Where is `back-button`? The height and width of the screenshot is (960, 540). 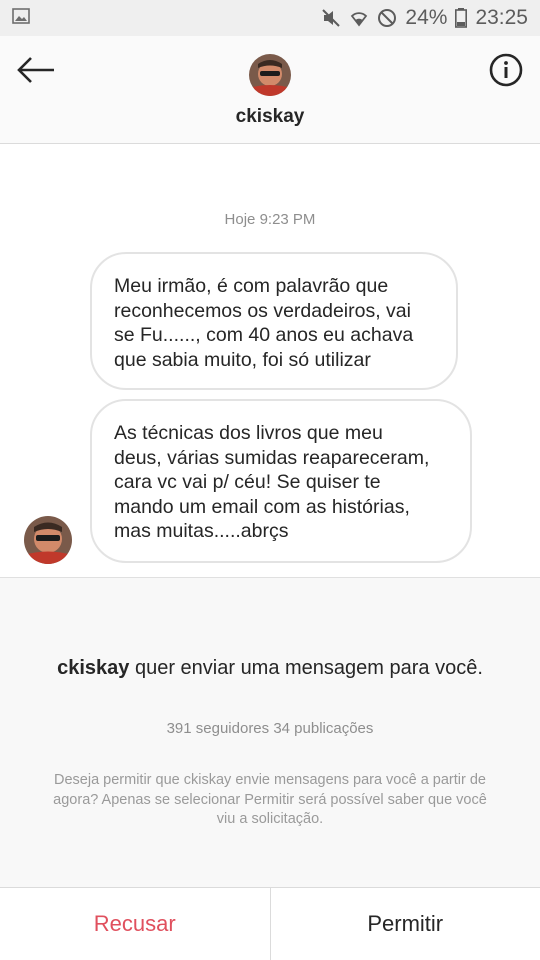
back-button is located at coordinates (36, 72).